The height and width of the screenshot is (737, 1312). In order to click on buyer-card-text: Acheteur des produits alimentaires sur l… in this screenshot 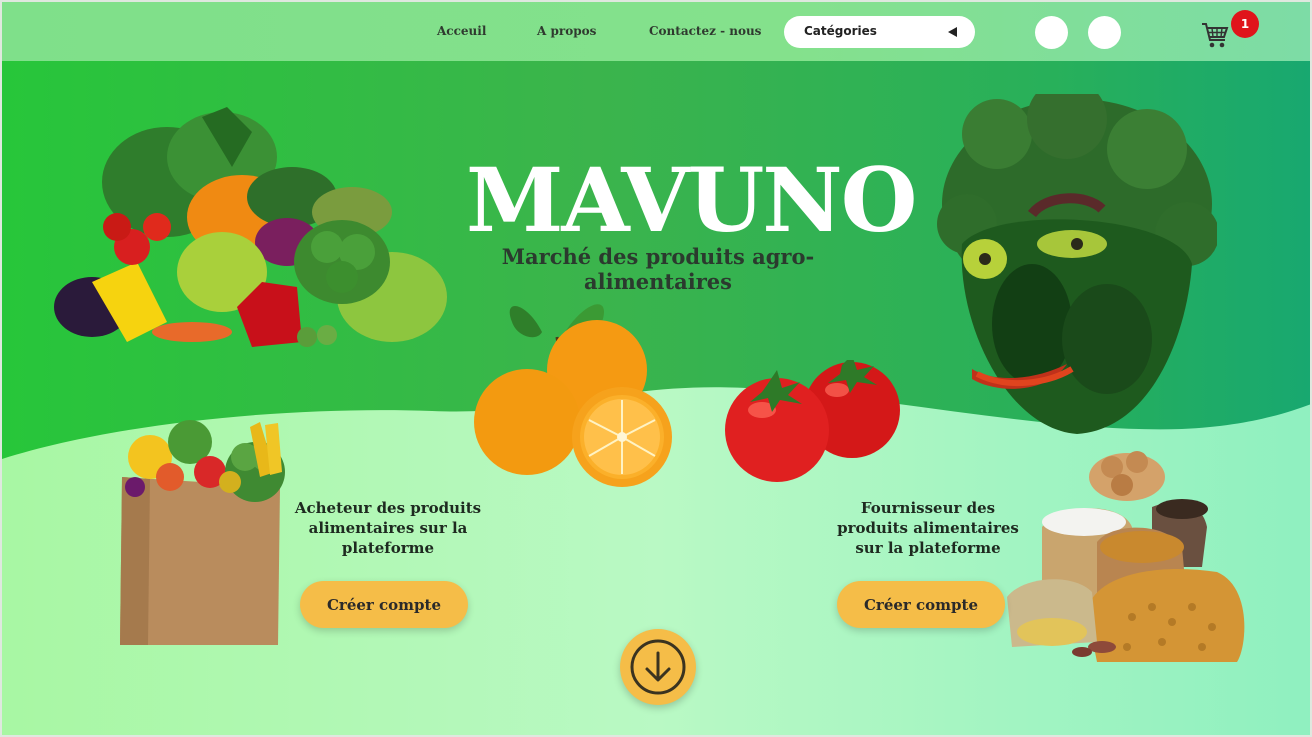, I will do `click(388, 528)`.